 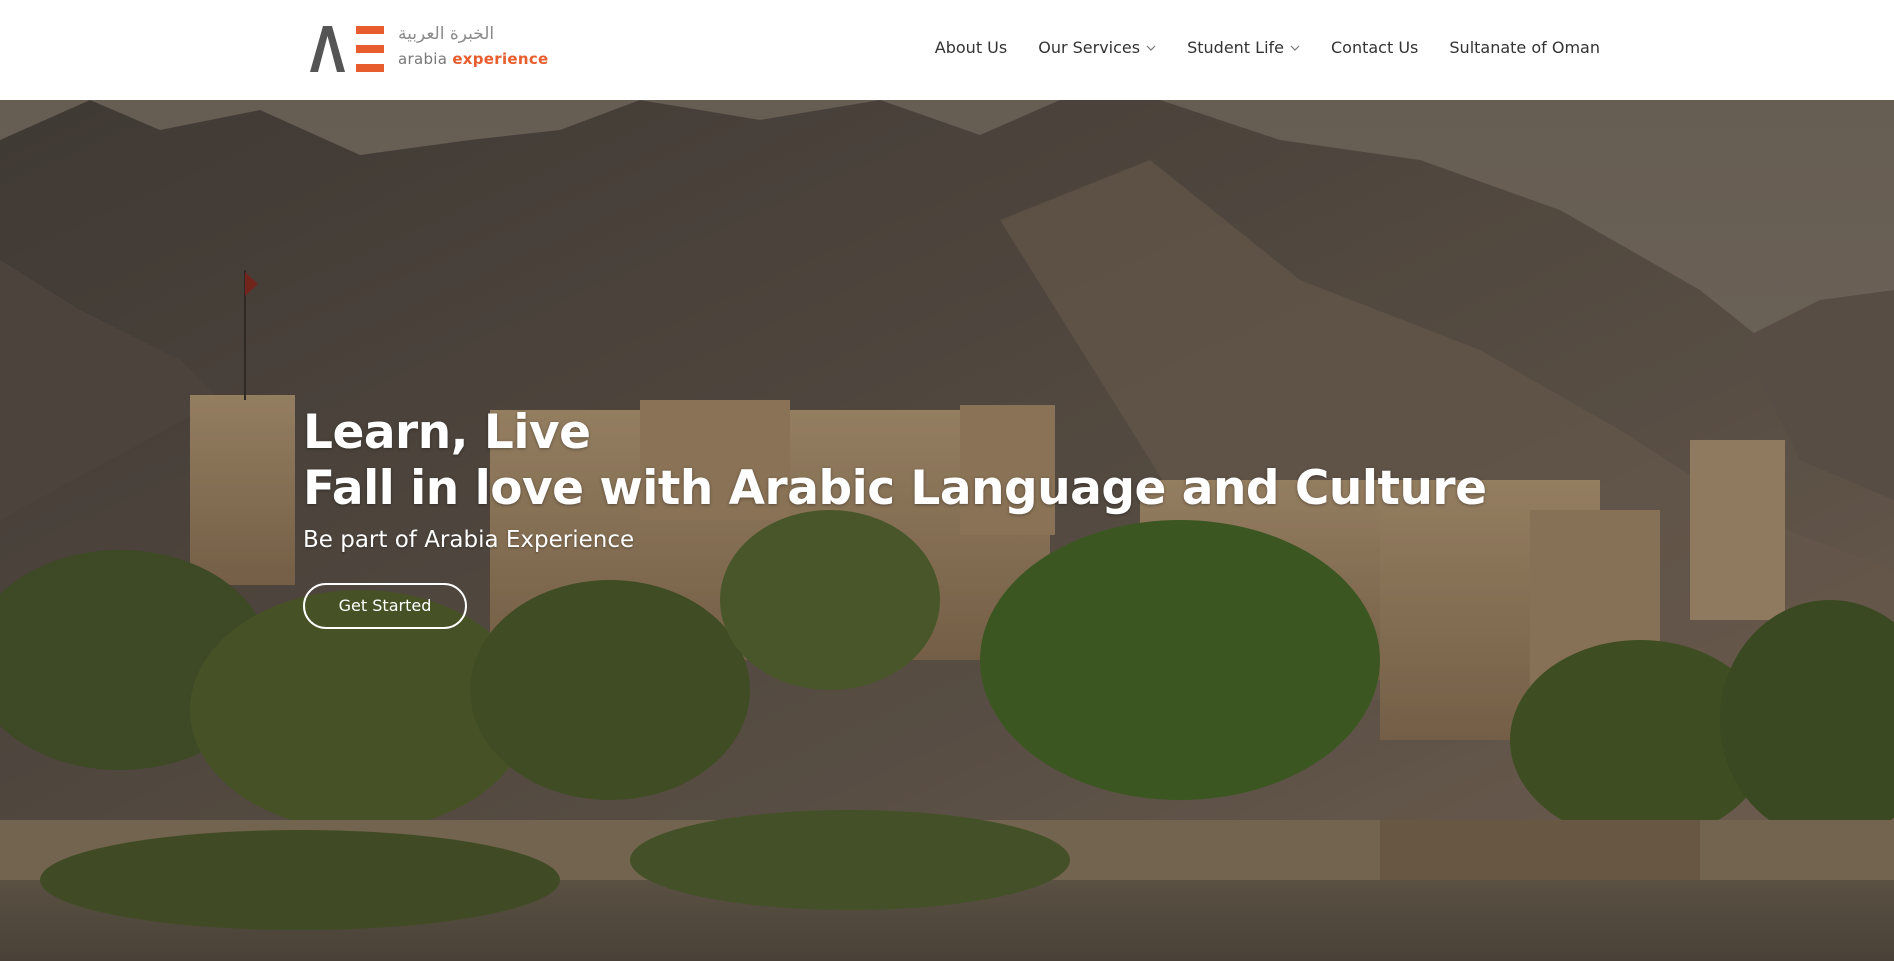 What do you see at coordinates (1089, 47) in the screenshot?
I see `nav-item-label: Our Services` at bounding box center [1089, 47].